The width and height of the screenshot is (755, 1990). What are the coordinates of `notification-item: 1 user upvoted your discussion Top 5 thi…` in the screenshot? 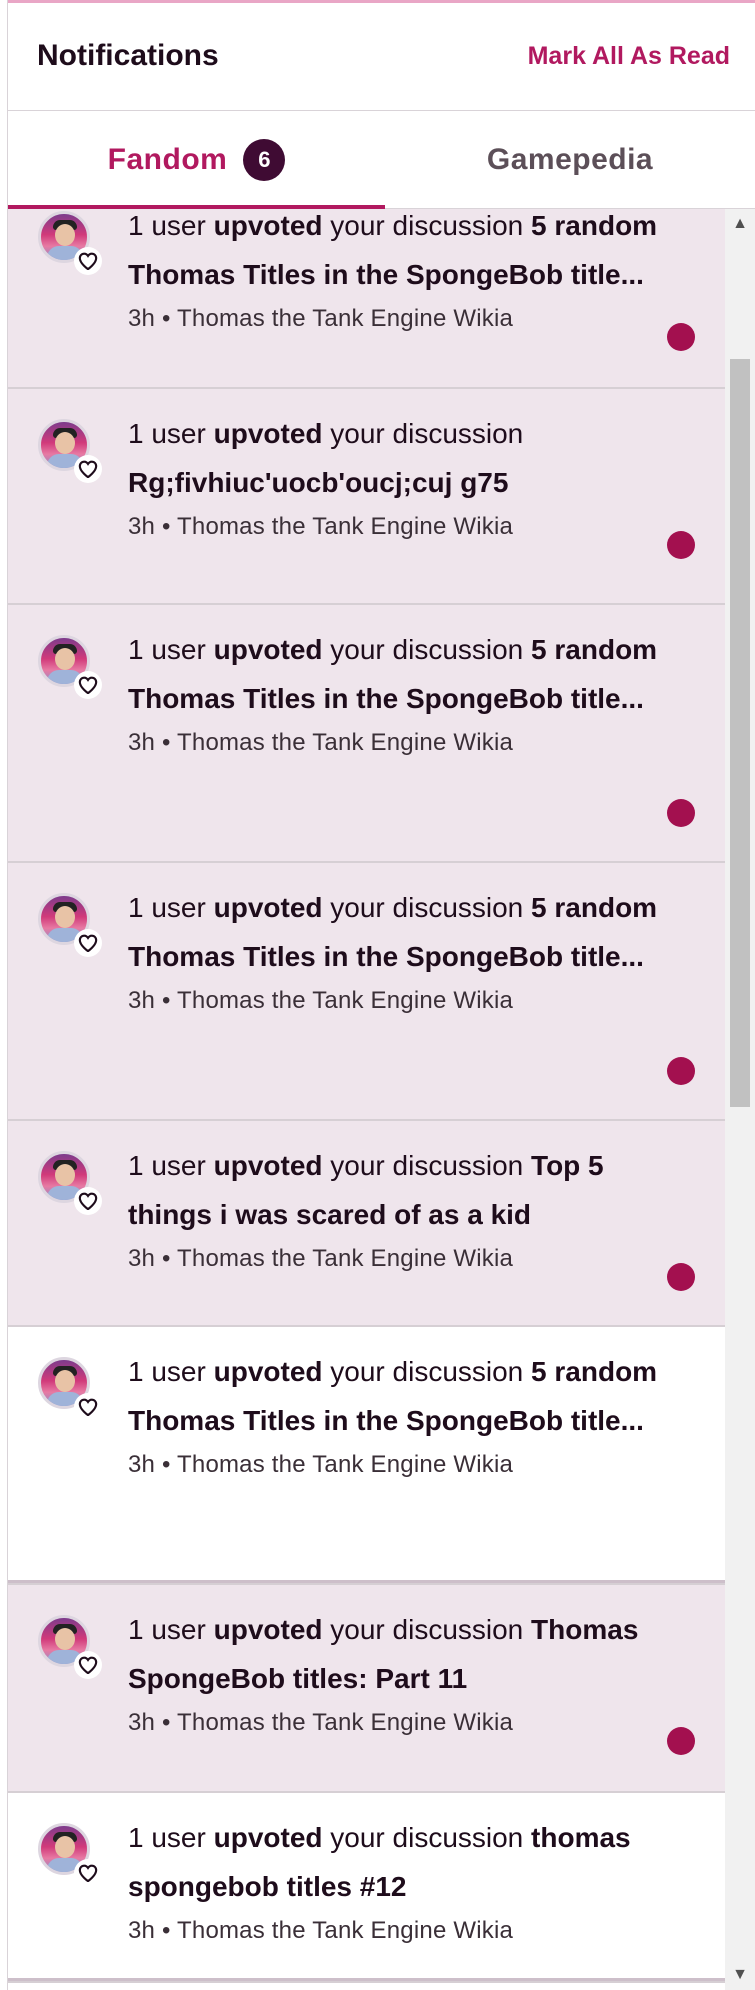 It's located at (366, 1224).